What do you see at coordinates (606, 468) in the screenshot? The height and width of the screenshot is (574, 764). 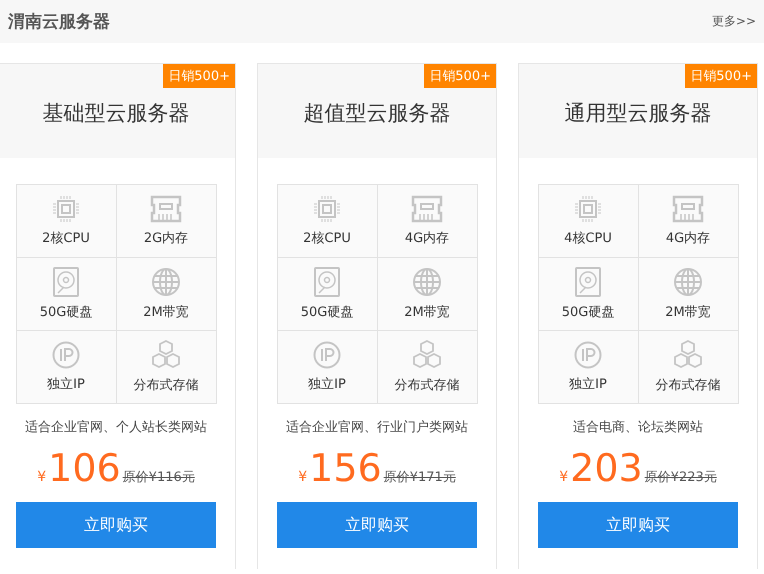 I see `price: 203` at bounding box center [606, 468].